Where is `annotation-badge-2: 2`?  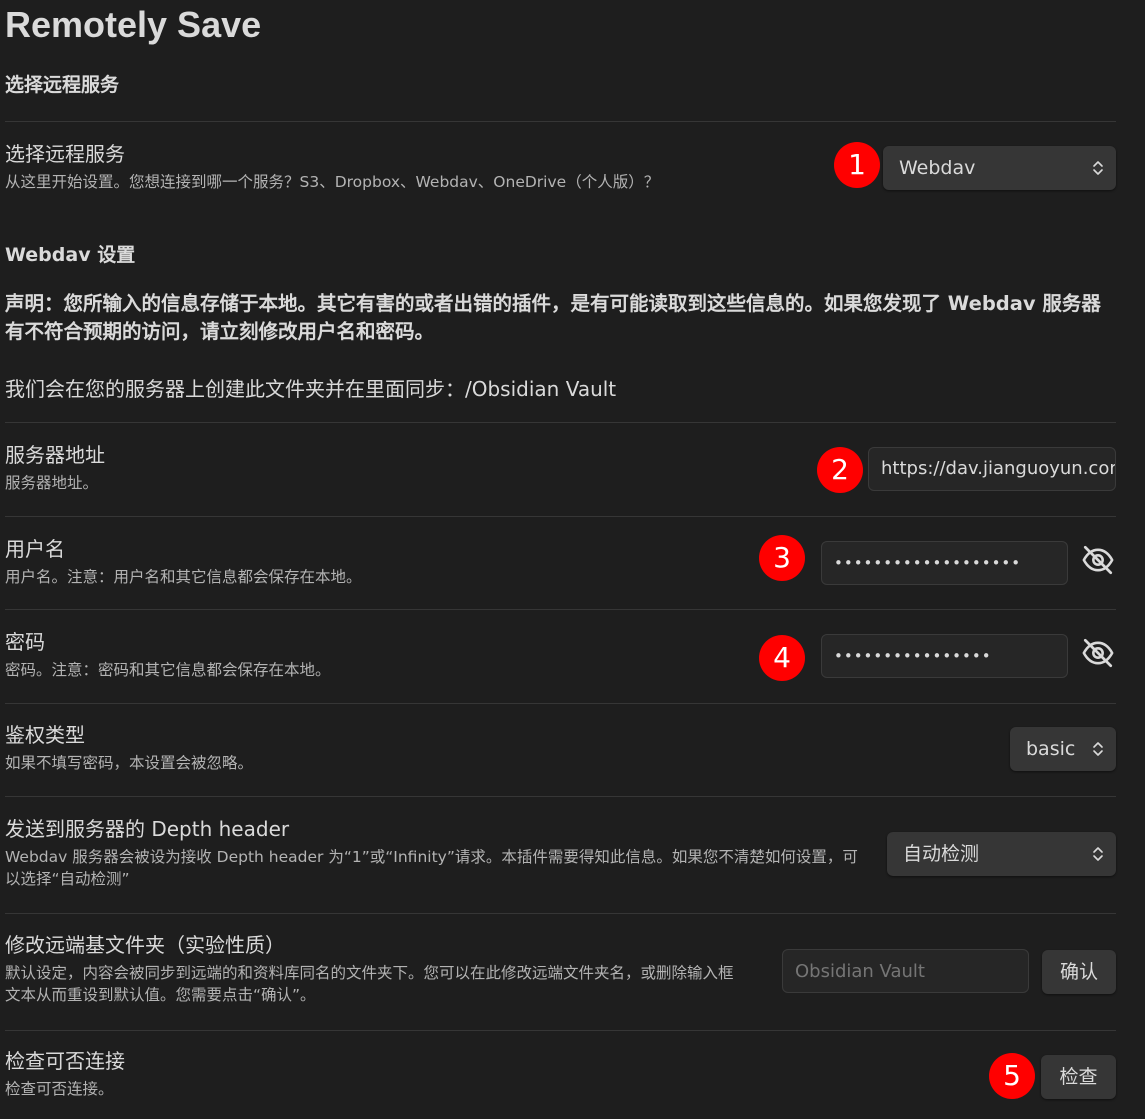 annotation-badge-2: 2 is located at coordinates (840, 470).